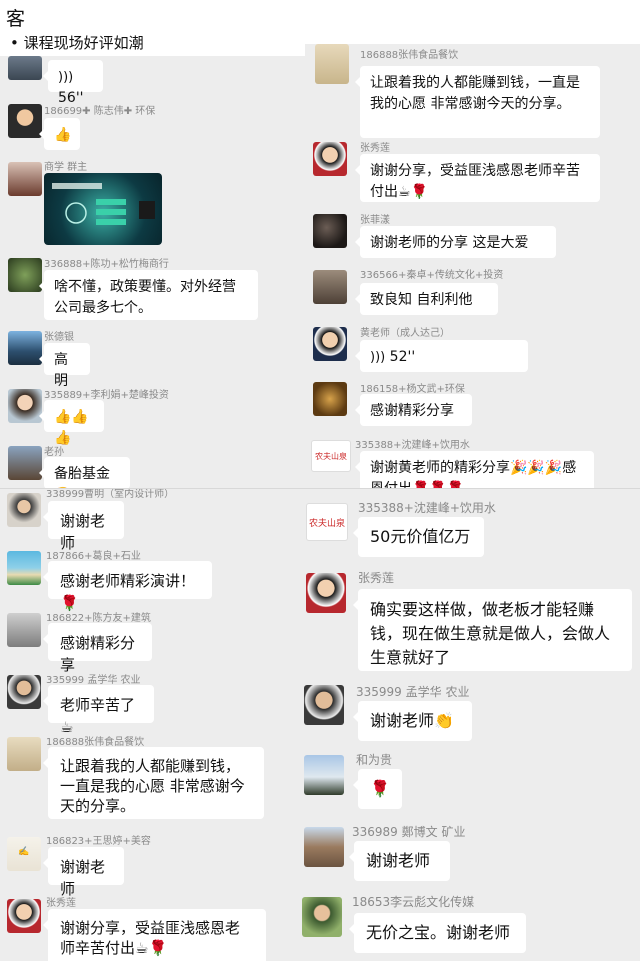  Describe the element at coordinates (405, 333) in the screenshot. I see `sender-name: 黄老师（成人达己）` at that location.